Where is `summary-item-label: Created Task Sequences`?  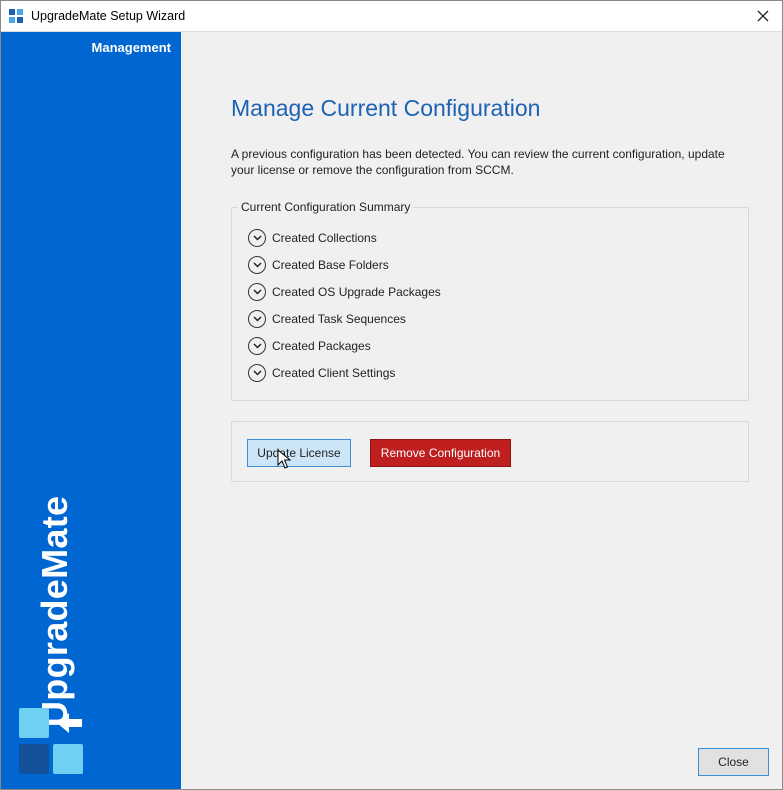 summary-item-label: Created Task Sequences is located at coordinates (339, 319).